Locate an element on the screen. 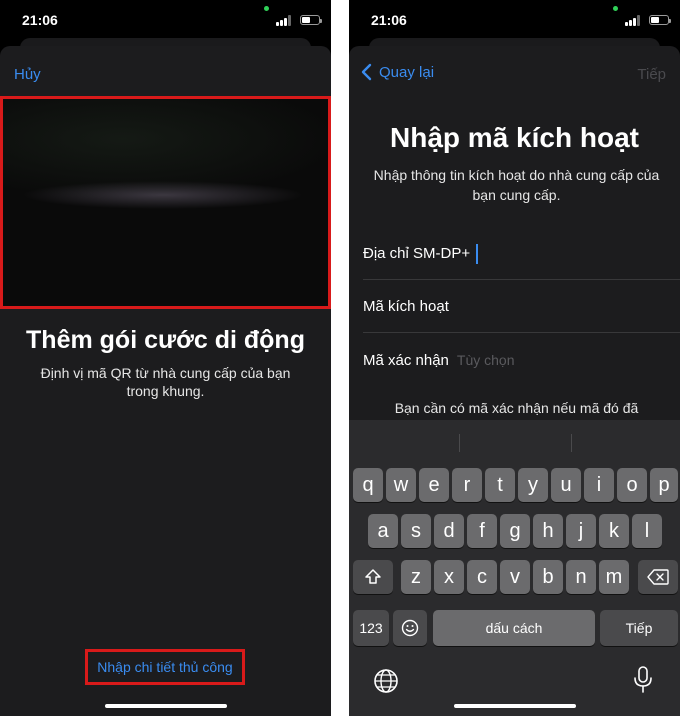  manual-entry-highlight: Nhập chi tiết thủ công is located at coordinates (165, 667).